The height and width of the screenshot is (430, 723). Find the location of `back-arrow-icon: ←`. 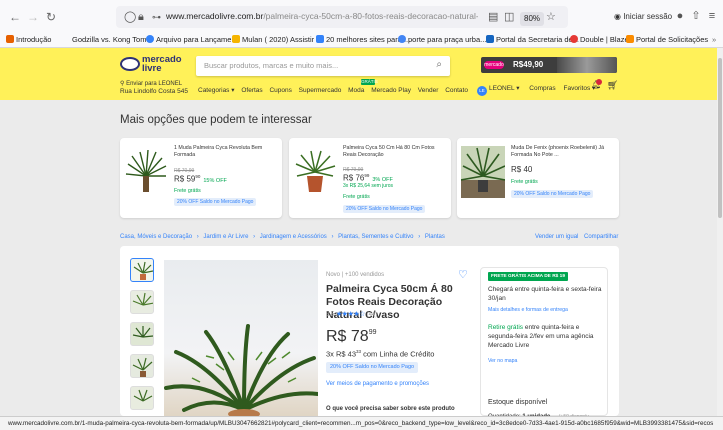

back-arrow-icon: ← is located at coordinates (15, 17).